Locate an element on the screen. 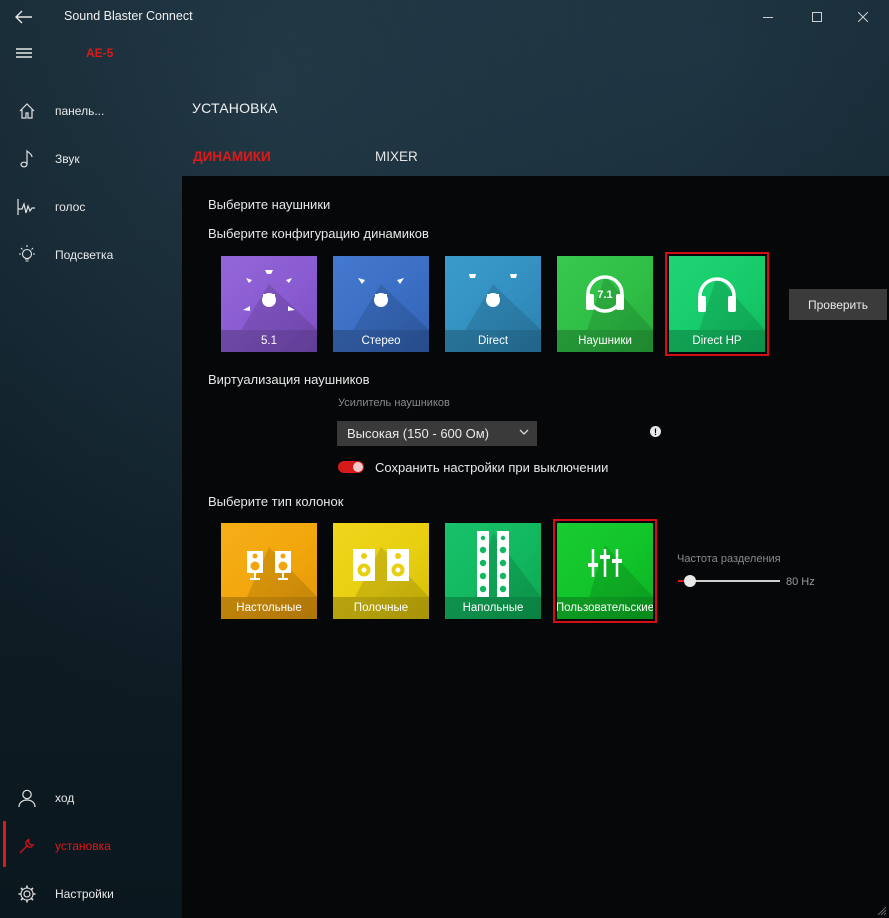 This screenshot has height=918, width=889. voice-wave-icon is located at coordinates (27, 207).